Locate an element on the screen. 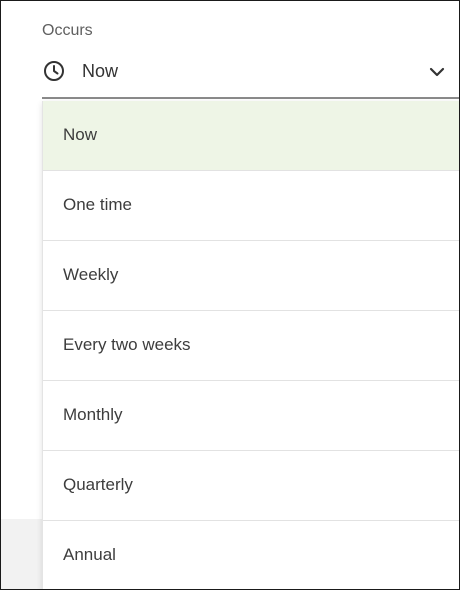 This screenshot has width=460, height=590. occurs-select: Occurs Now is located at coordinates (250, 57).